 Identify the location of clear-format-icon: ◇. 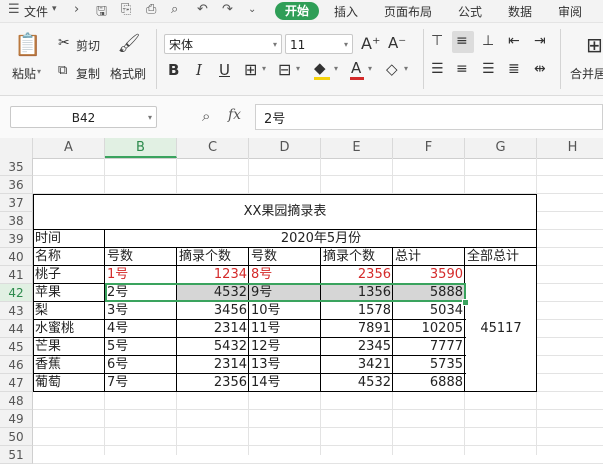
(392, 69).